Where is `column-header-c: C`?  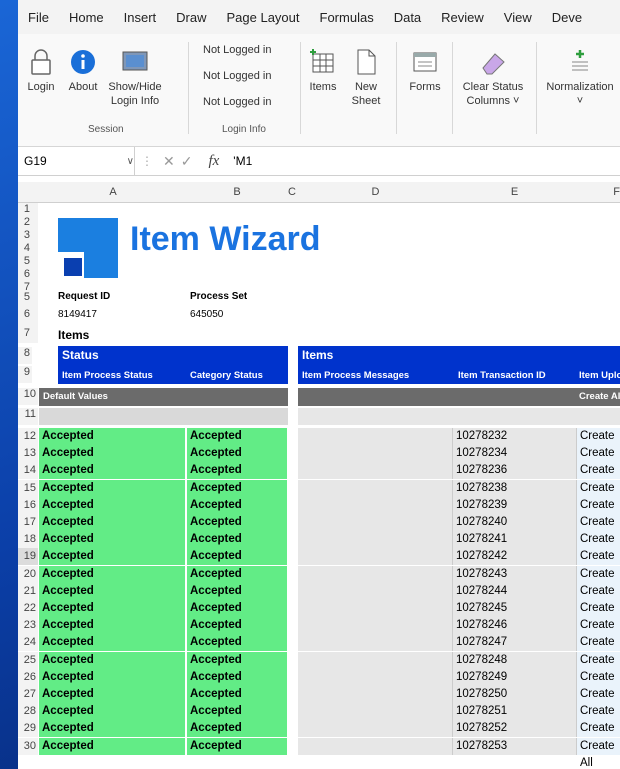 column-header-c: C is located at coordinates (292, 192).